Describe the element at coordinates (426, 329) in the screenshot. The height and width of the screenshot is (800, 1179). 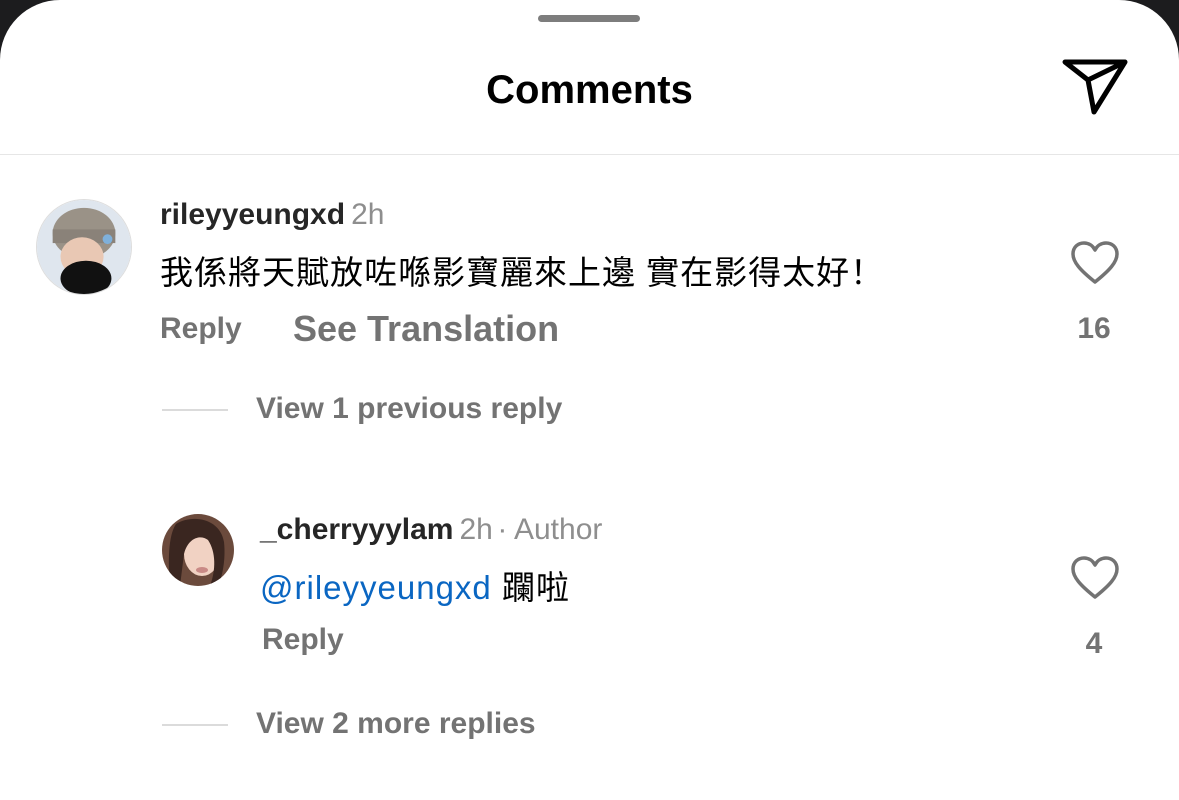
I see `see-translation-button: See Translation` at that location.